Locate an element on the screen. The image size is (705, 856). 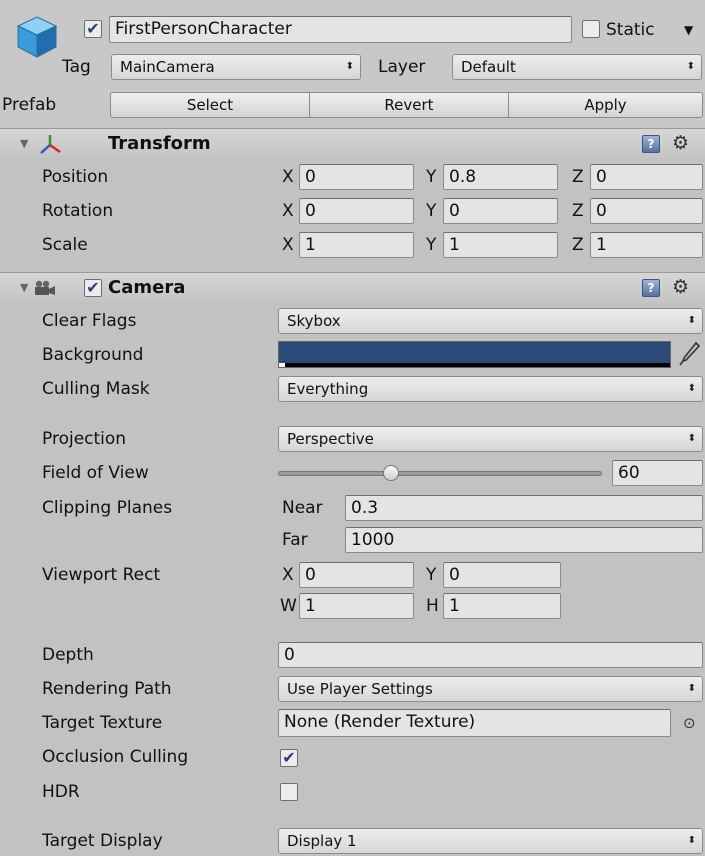
position-y-label: Y is located at coordinates (431, 177).